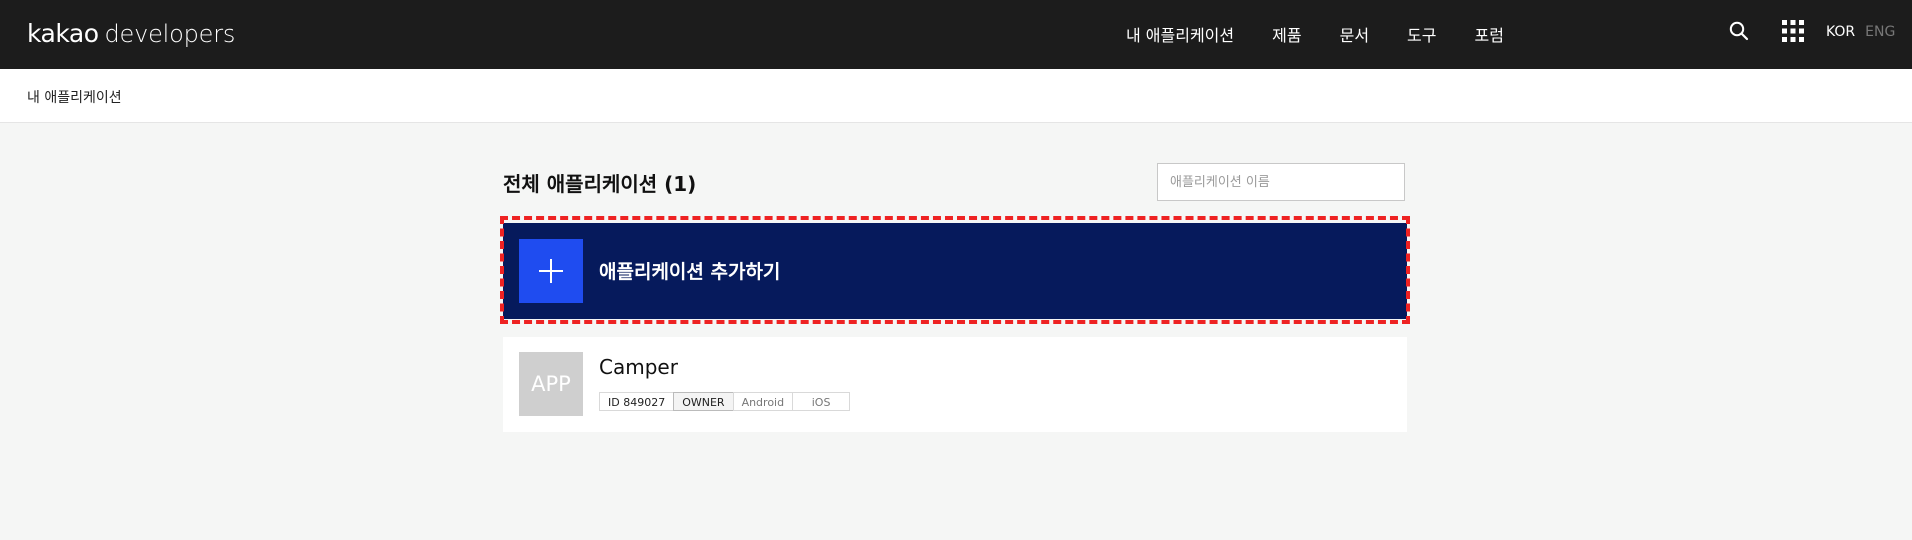  What do you see at coordinates (637, 401) in the screenshot?
I see `app-id-badge: ID 849027` at bounding box center [637, 401].